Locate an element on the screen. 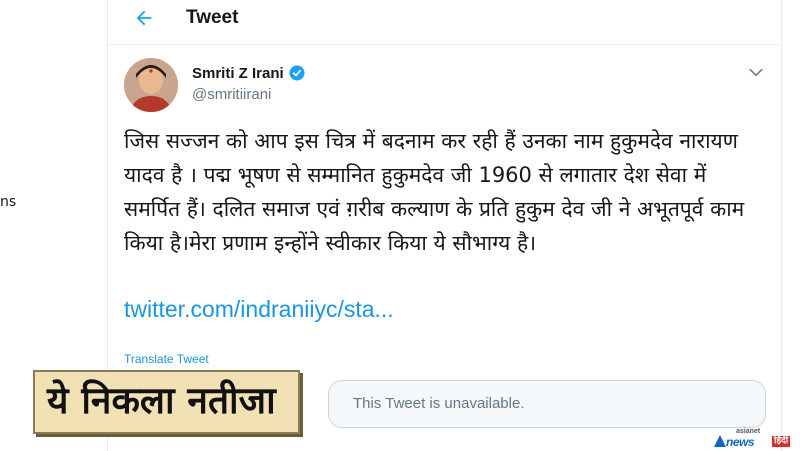 The image size is (800, 451). partial-edge-text: ns is located at coordinates (8, 202).